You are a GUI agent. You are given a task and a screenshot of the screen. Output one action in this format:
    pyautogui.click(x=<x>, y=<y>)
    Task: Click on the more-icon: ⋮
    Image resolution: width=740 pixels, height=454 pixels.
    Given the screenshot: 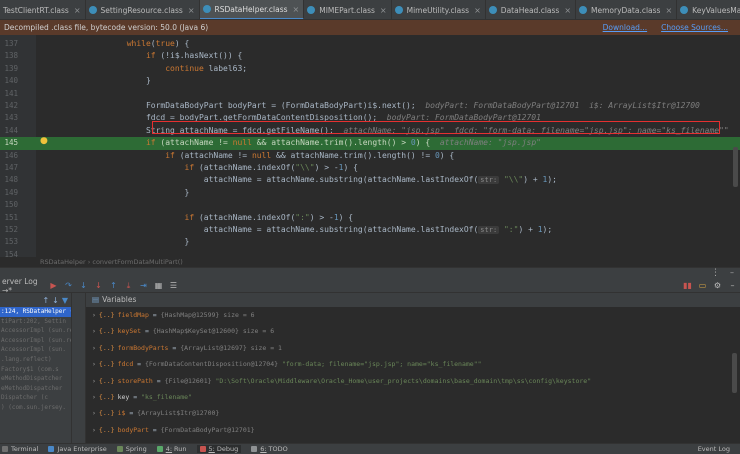 What is the action you would take?
    pyautogui.click(x=715, y=273)
    